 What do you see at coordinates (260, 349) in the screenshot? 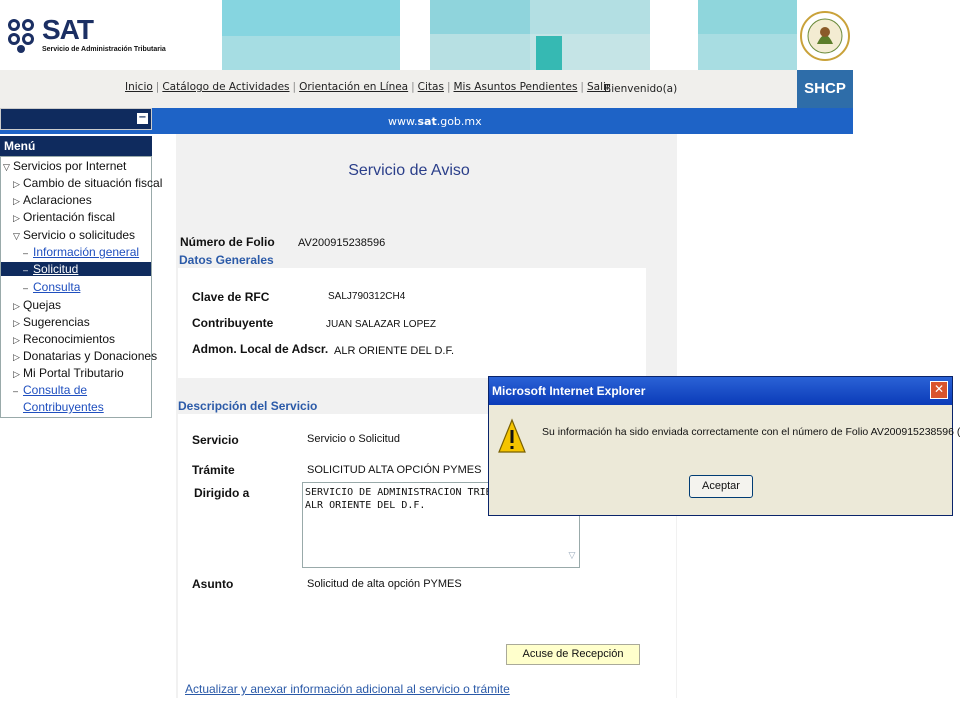
I see `admon-label: Admon. Local de Adscr.` at bounding box center [260, 349].